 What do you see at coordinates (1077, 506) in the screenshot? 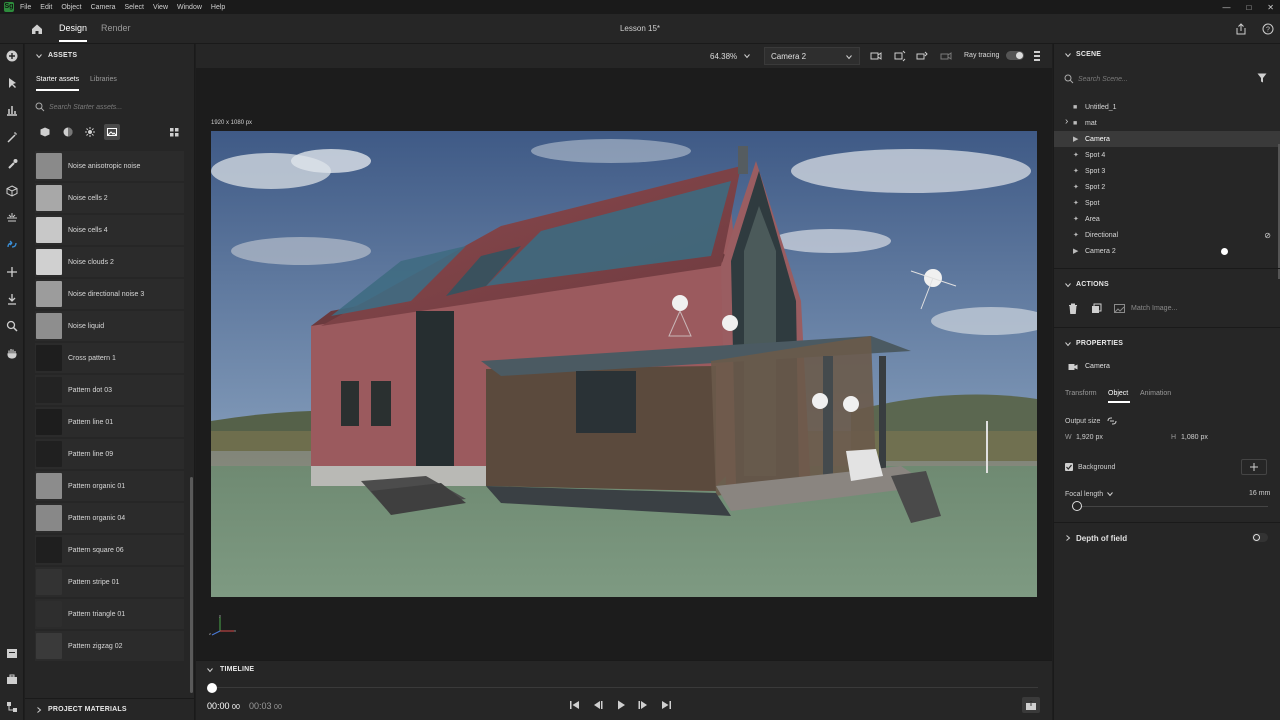
I see `focal-length-slider-thumb` at bounding box center [1077, 506].